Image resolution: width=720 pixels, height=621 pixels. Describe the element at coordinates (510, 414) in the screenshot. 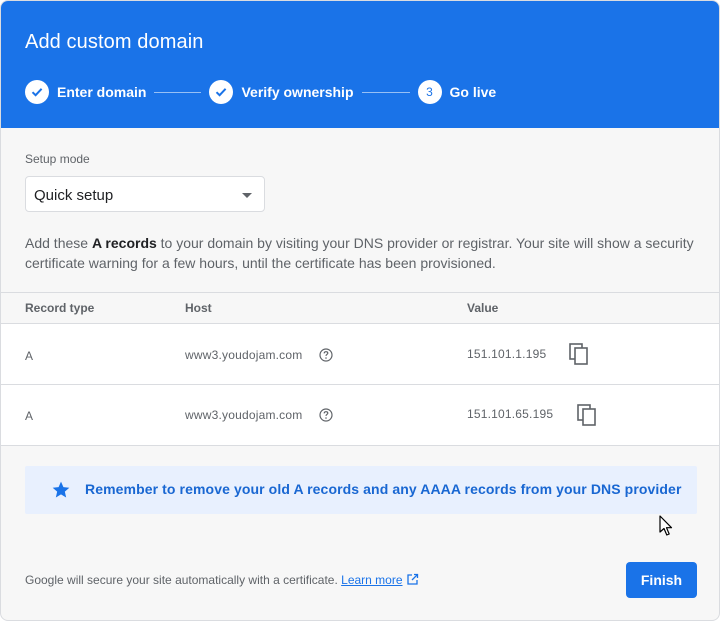

I see `value-cell: 151.101.65.195` at that location.